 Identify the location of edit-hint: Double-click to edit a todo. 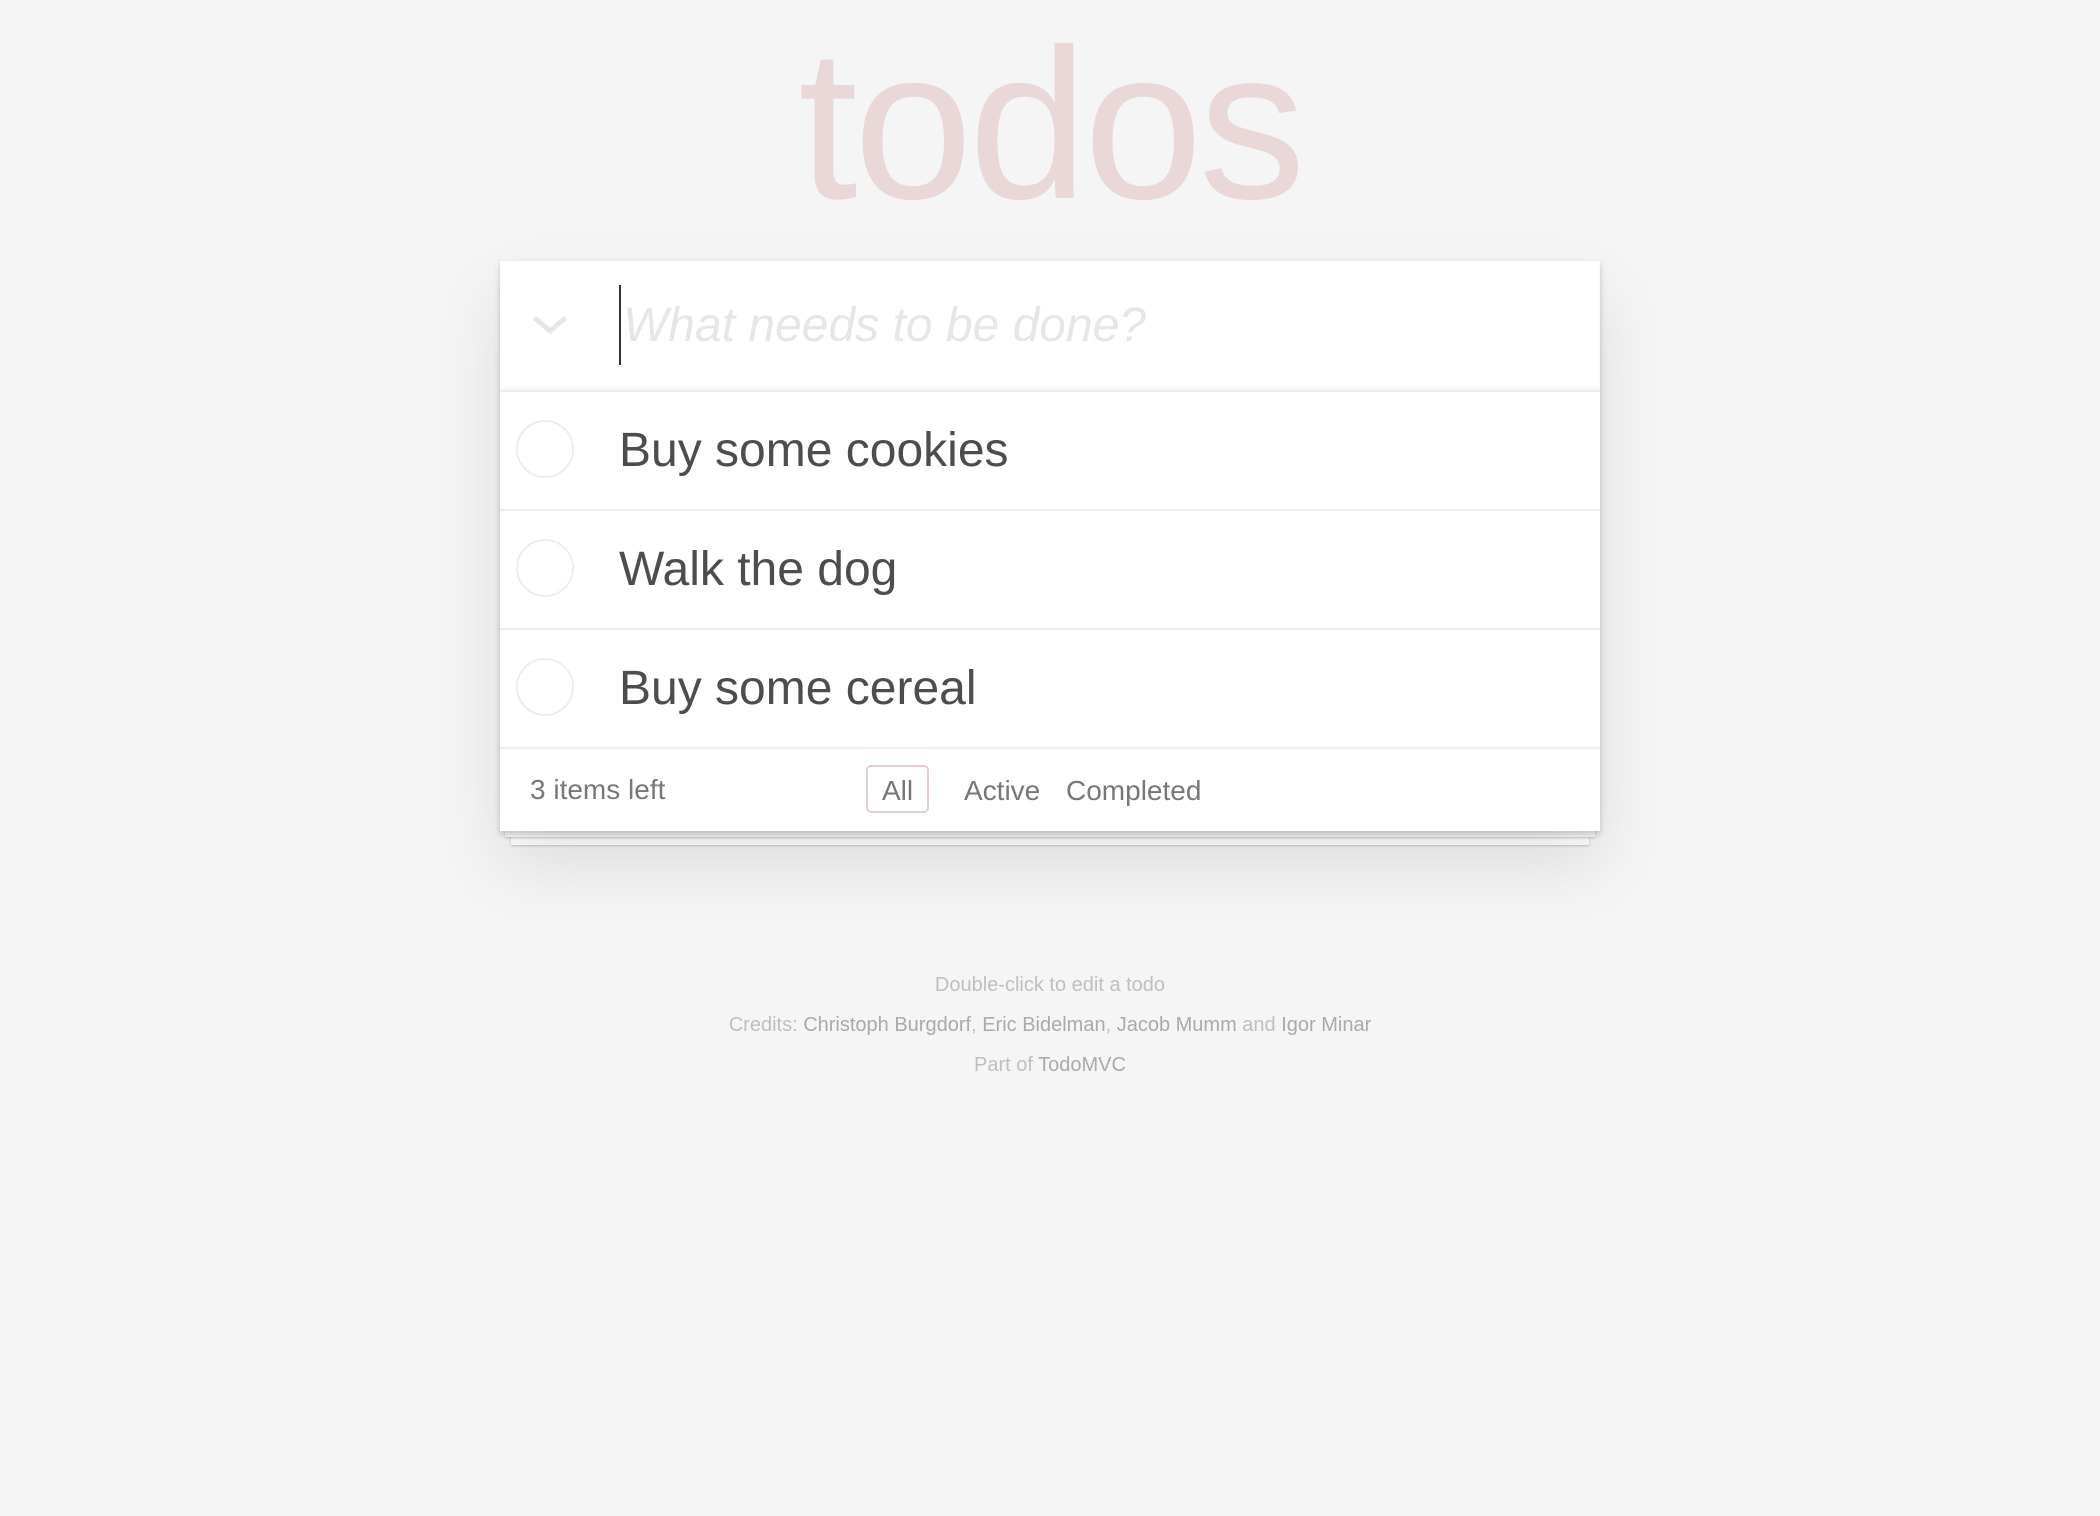
(1050, 985).